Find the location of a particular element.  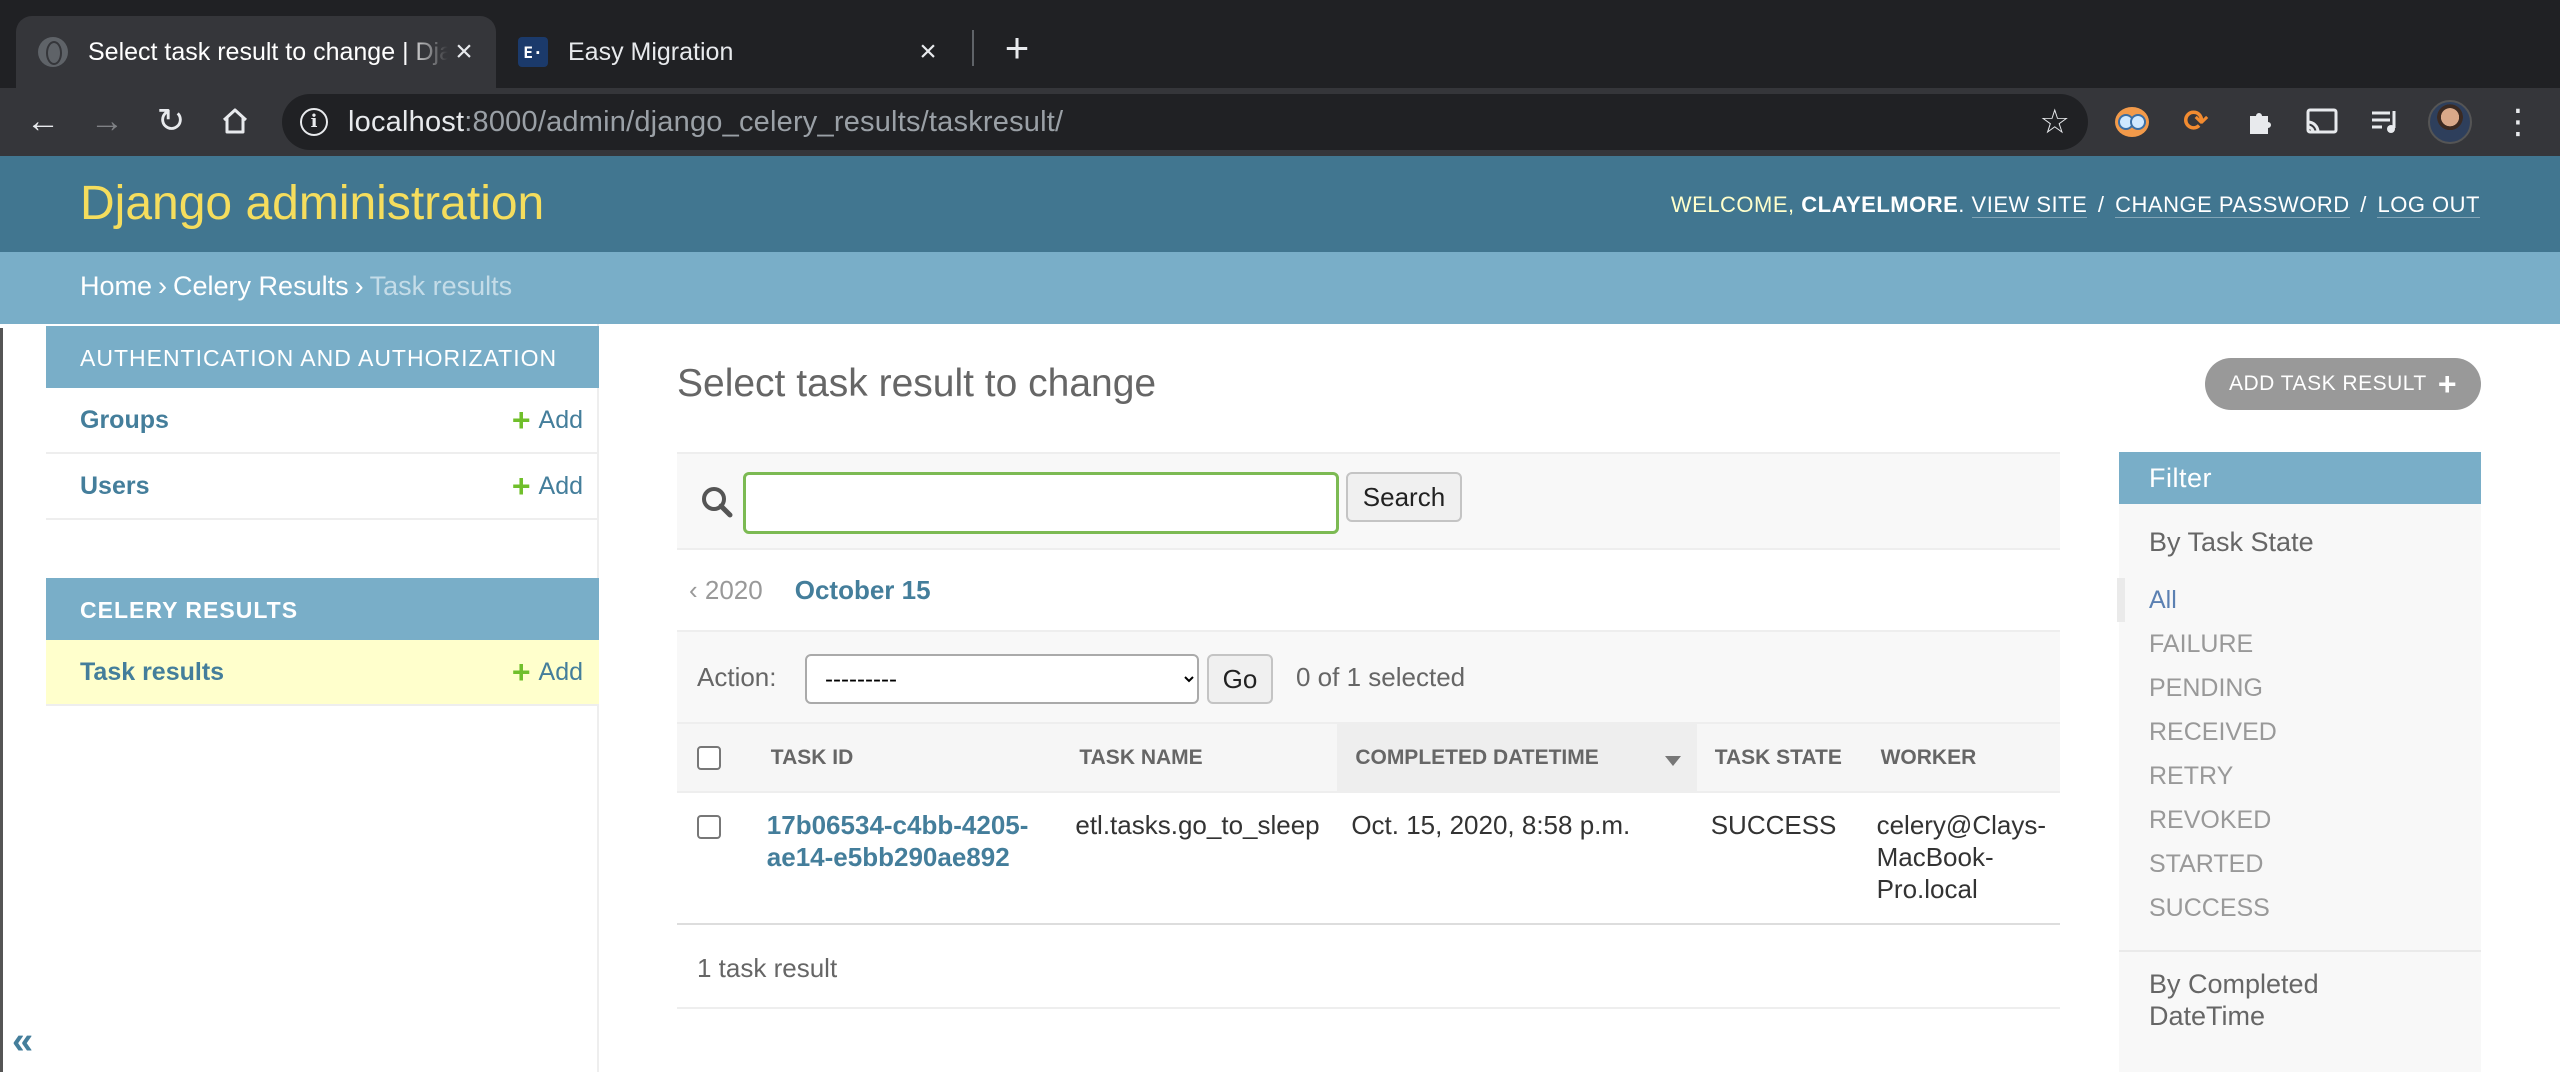

cast-icon is located at coordinates (2322, 122).